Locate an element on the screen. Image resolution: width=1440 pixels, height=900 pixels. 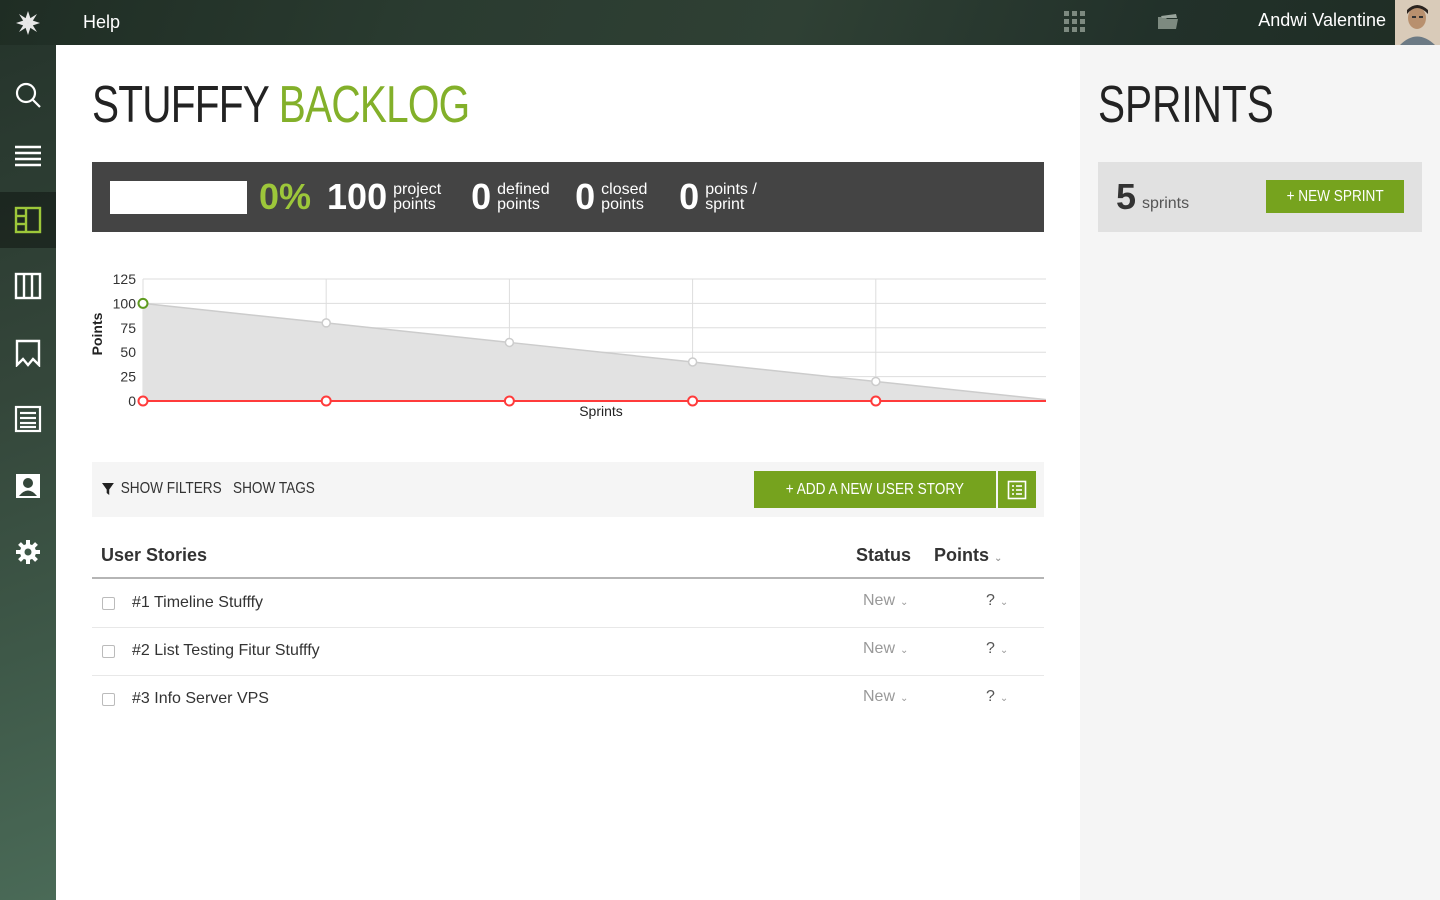
sidebar-item-issues is located at coordinates (28, 353).